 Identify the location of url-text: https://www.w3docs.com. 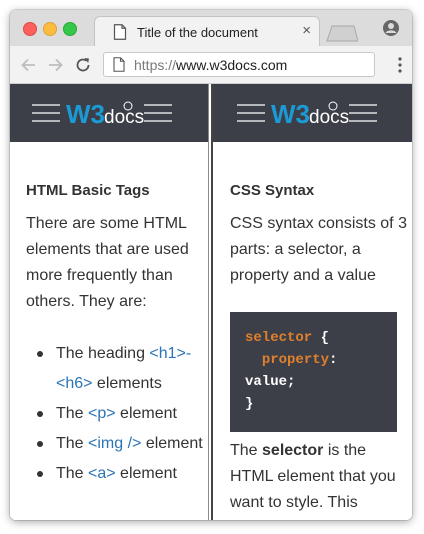
(210, 65).